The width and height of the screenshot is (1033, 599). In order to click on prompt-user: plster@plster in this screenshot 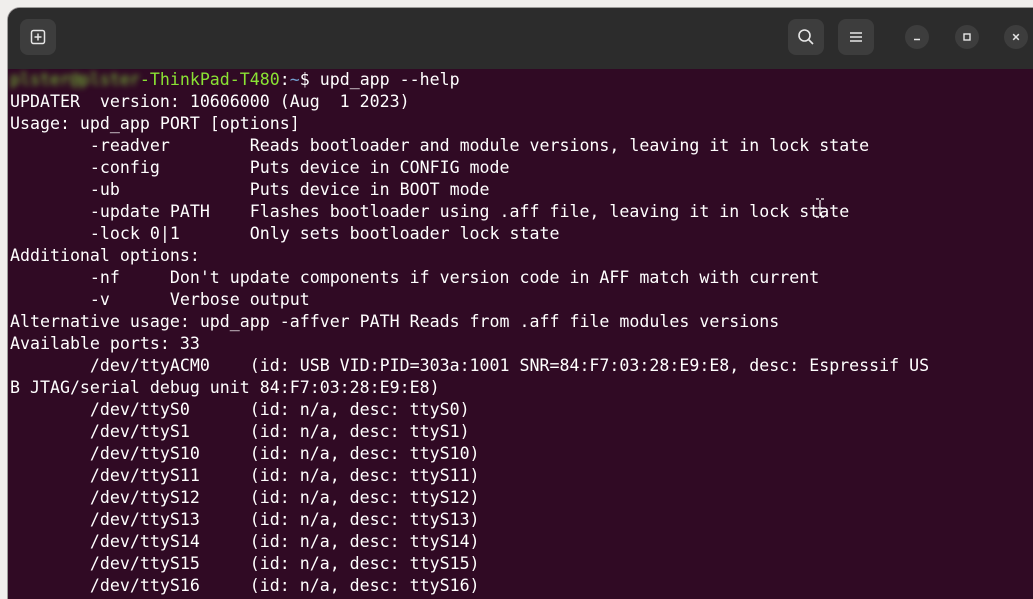, I will do `click(75, 79)`.